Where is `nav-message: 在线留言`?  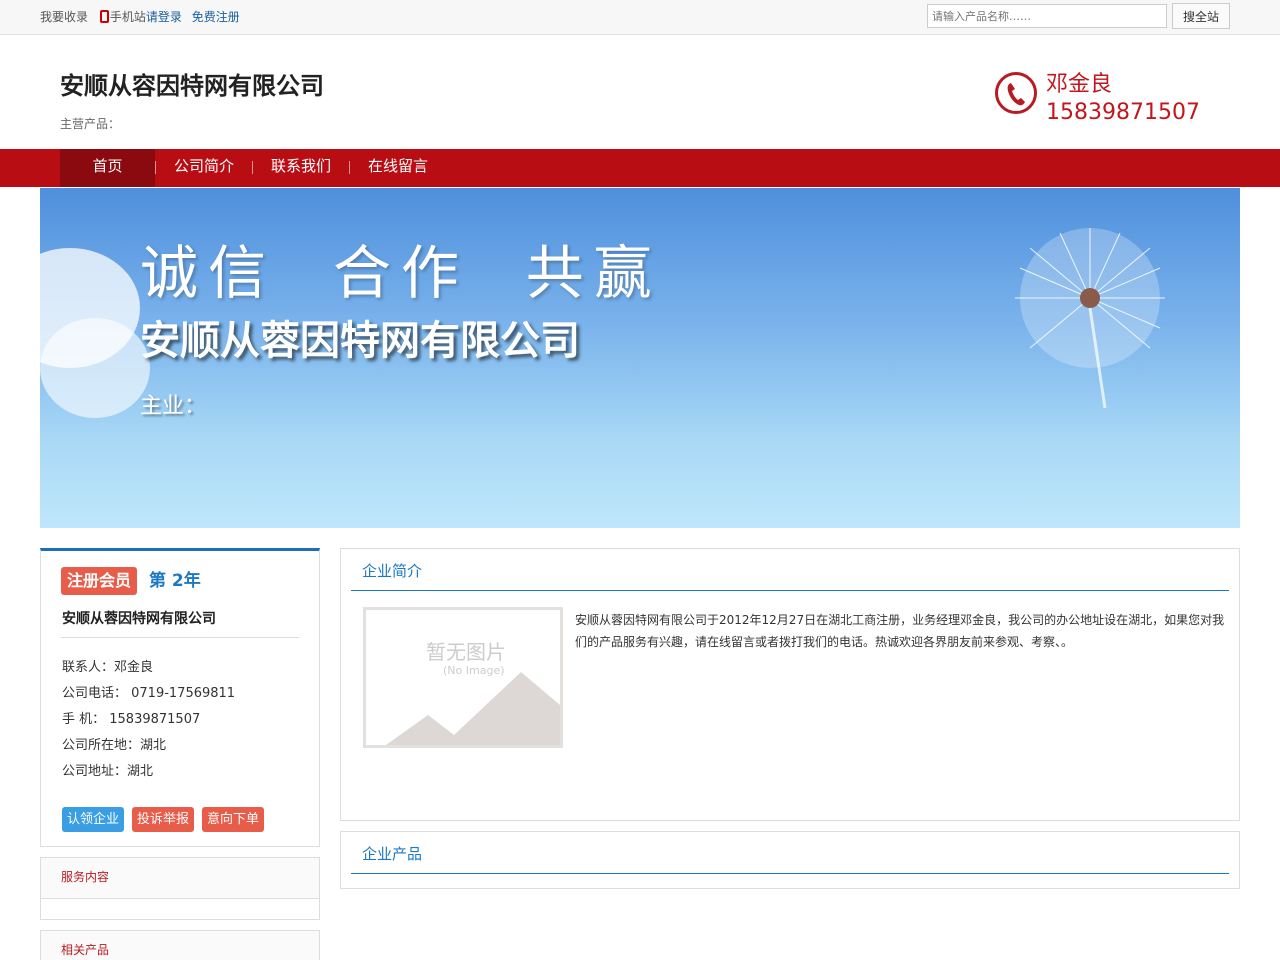
nav-message: 在线留言 is located at coordinates (398, 168).